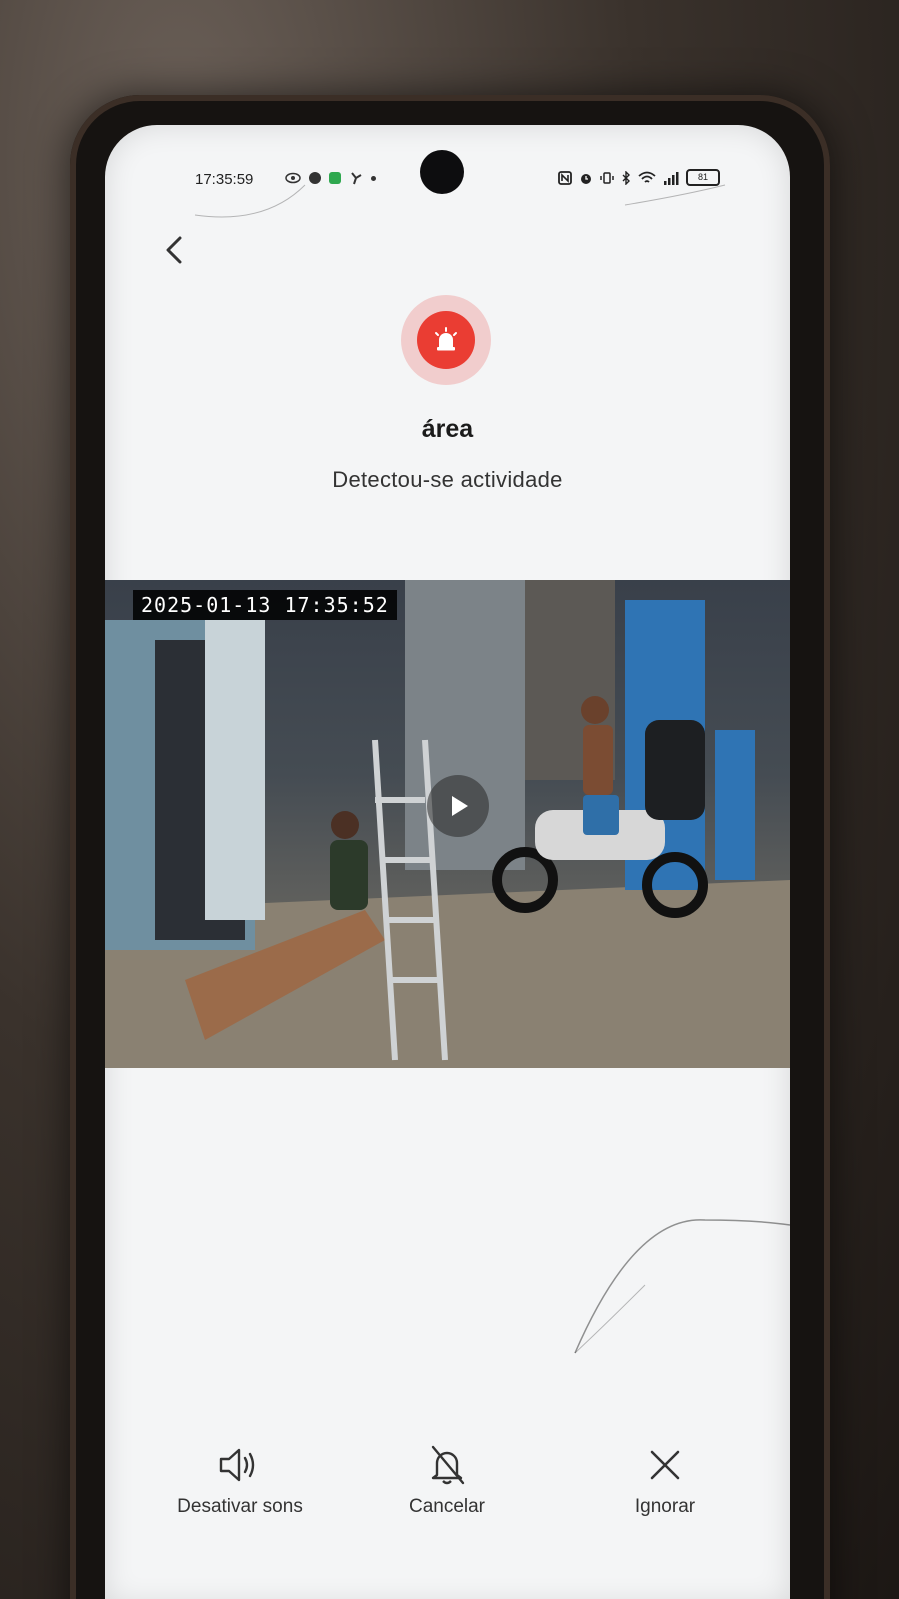 The width and height of the screenshot is (899, 1599). Describe the element at coordinates (607, 177) in the screenshot. I see `vibrate-icon` at that location.